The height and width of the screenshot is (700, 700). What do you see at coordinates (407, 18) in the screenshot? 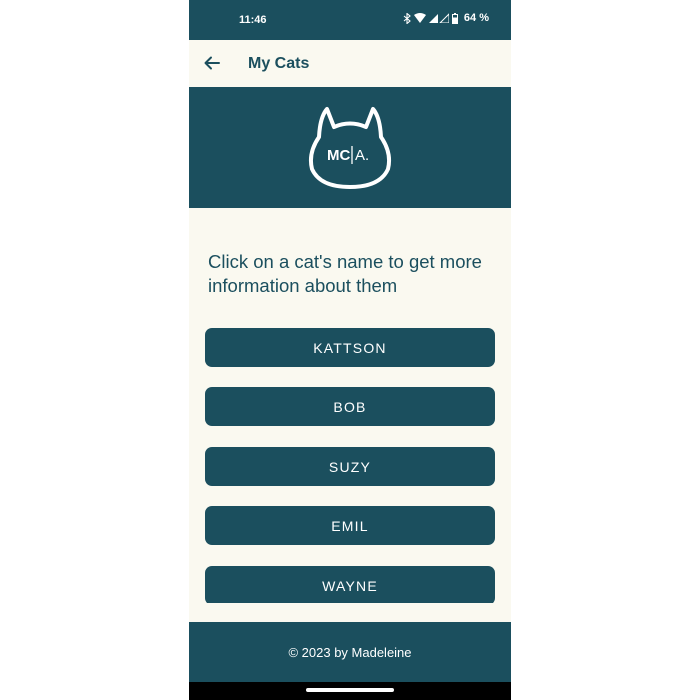
I see `bluetooth-icon` at bounding box center [407, 18].